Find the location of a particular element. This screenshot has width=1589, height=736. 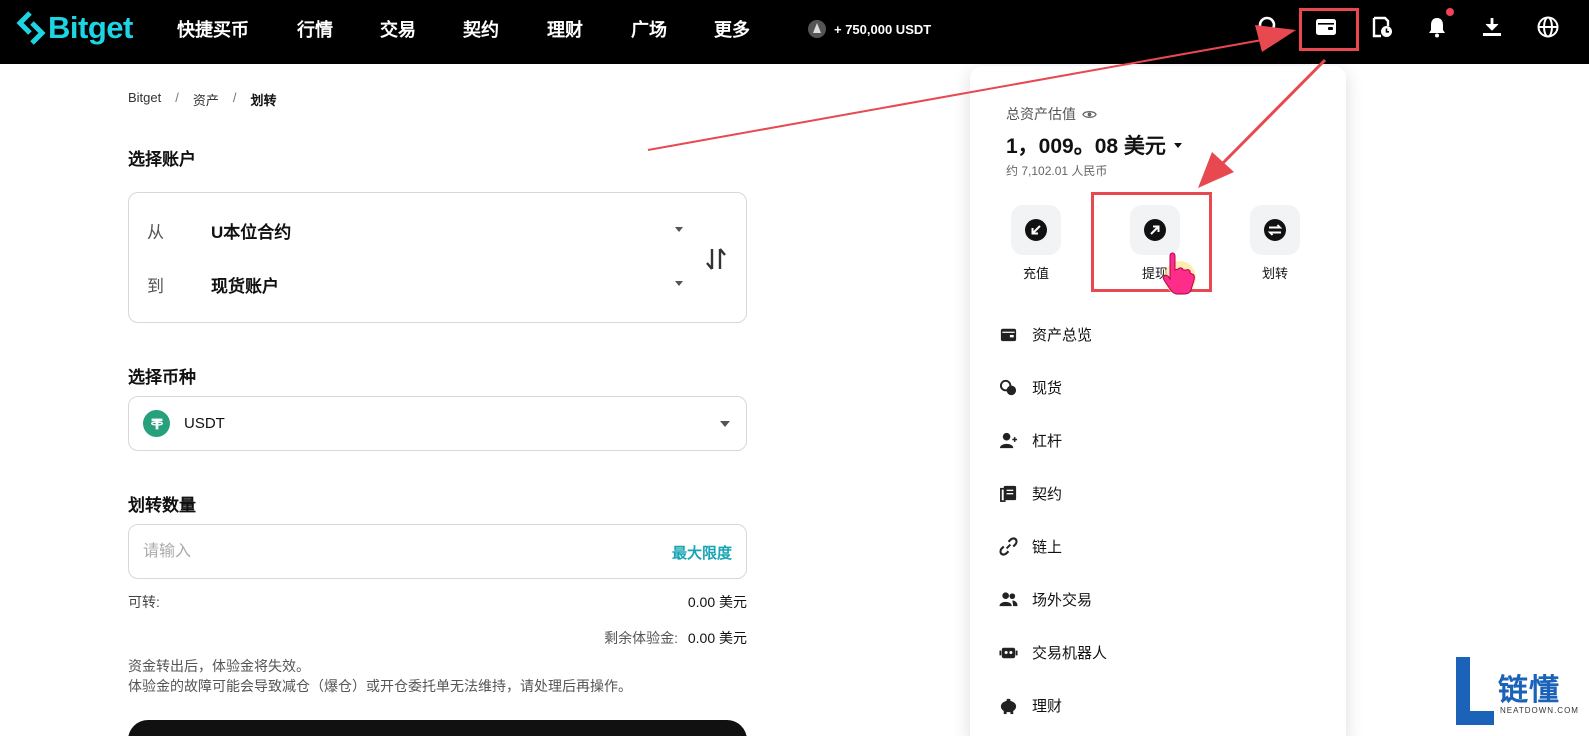

available-row: 可转: 0.00 美元 is located at coordinates (437, 602).